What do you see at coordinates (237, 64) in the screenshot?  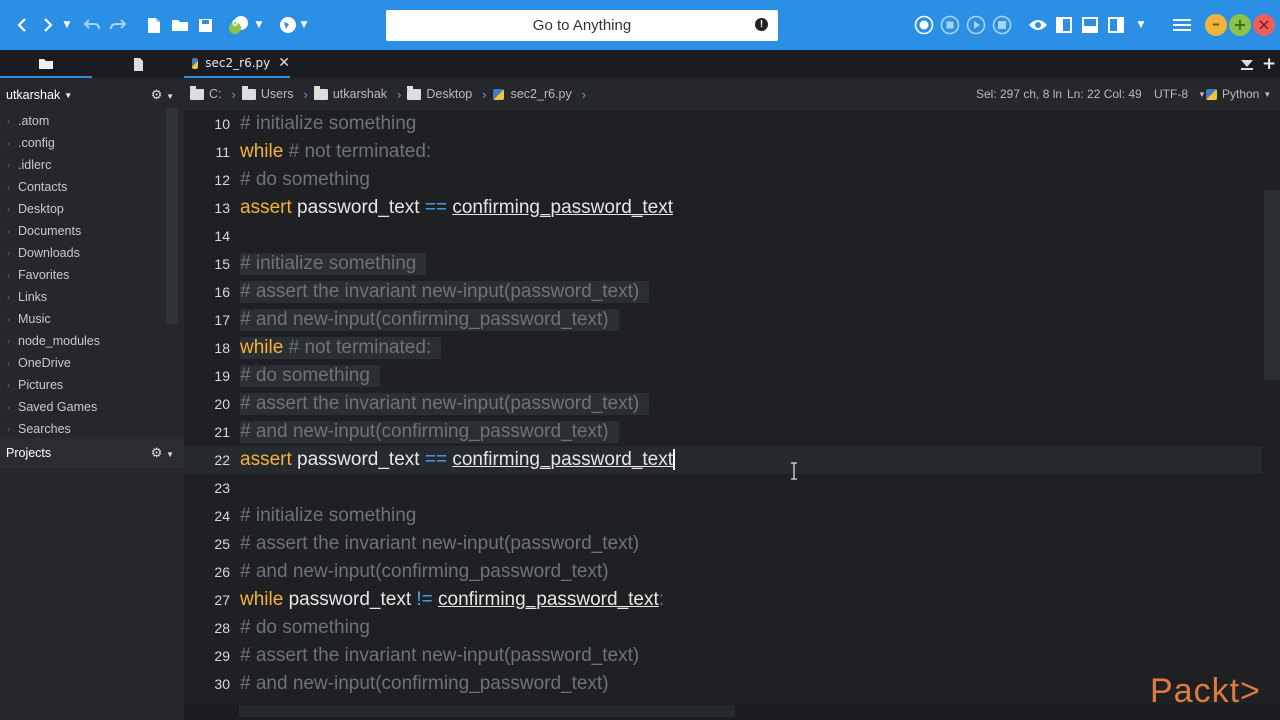 I see `editor-tab-file: sec2_r6.py ✕` at bounding box center [237, 64].